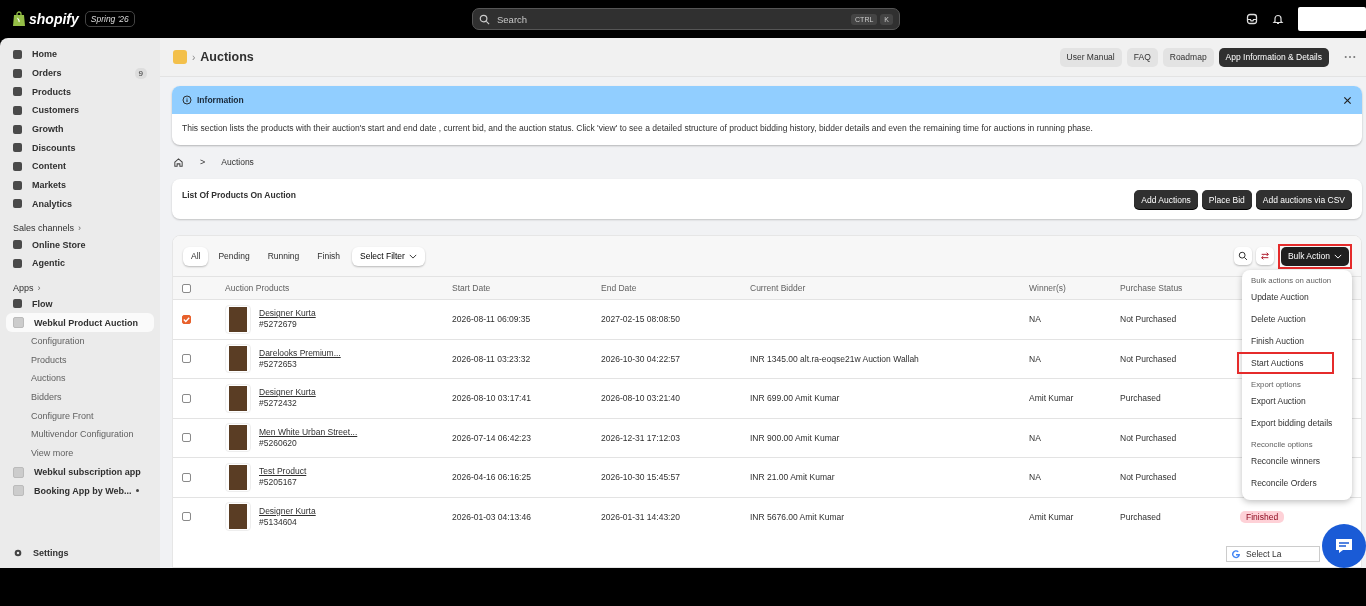 This screenshot has width=1366, height=606. I want to click on filter-tab: Running, so click(283, 256).